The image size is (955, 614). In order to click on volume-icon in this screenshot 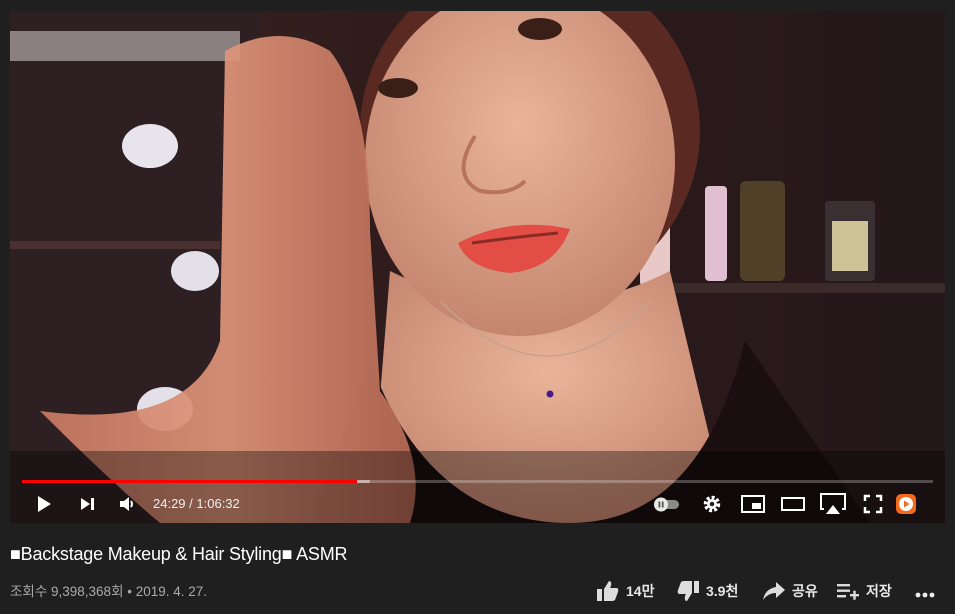, I will do `click(126, 504)`.